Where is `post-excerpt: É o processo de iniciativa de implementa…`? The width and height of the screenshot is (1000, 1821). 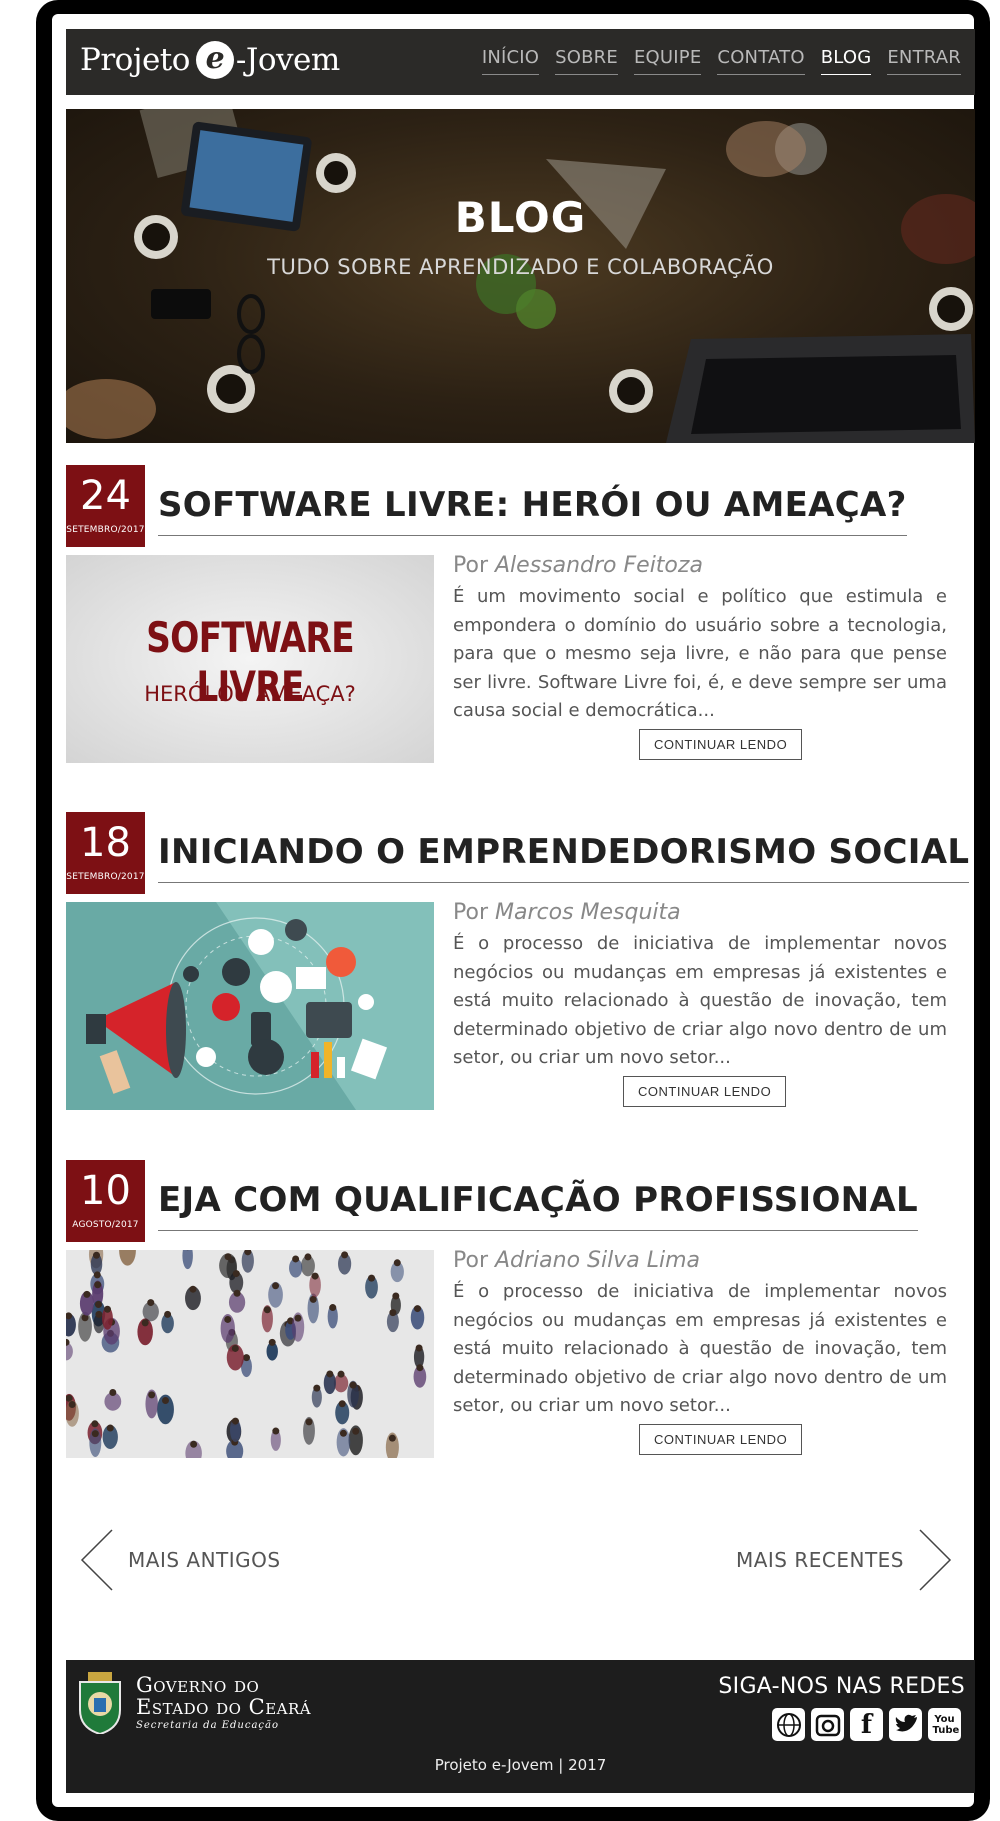
post-excerpt: É o processo de iniciativa de implementa… is located at coordinates (700, 1000).